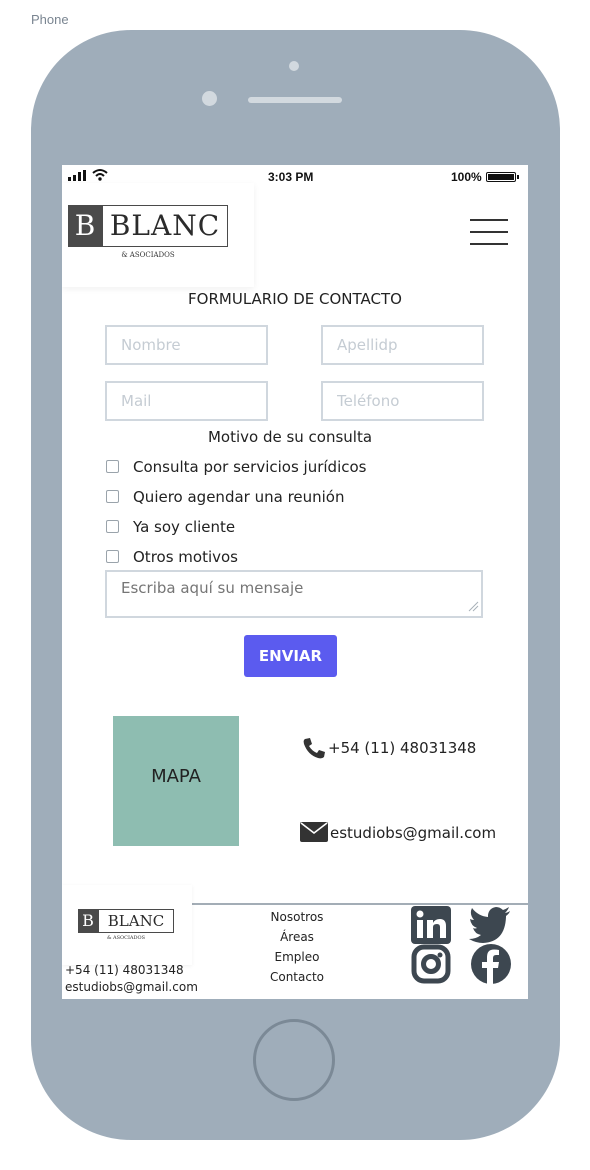 The image size is (590, 1170). I want to click on linkedin-icon, so click(431, 925).